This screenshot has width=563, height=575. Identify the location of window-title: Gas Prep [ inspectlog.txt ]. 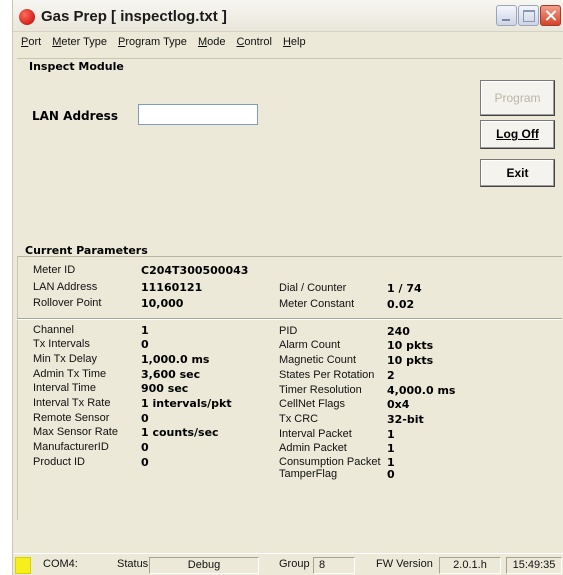
(134, 16).